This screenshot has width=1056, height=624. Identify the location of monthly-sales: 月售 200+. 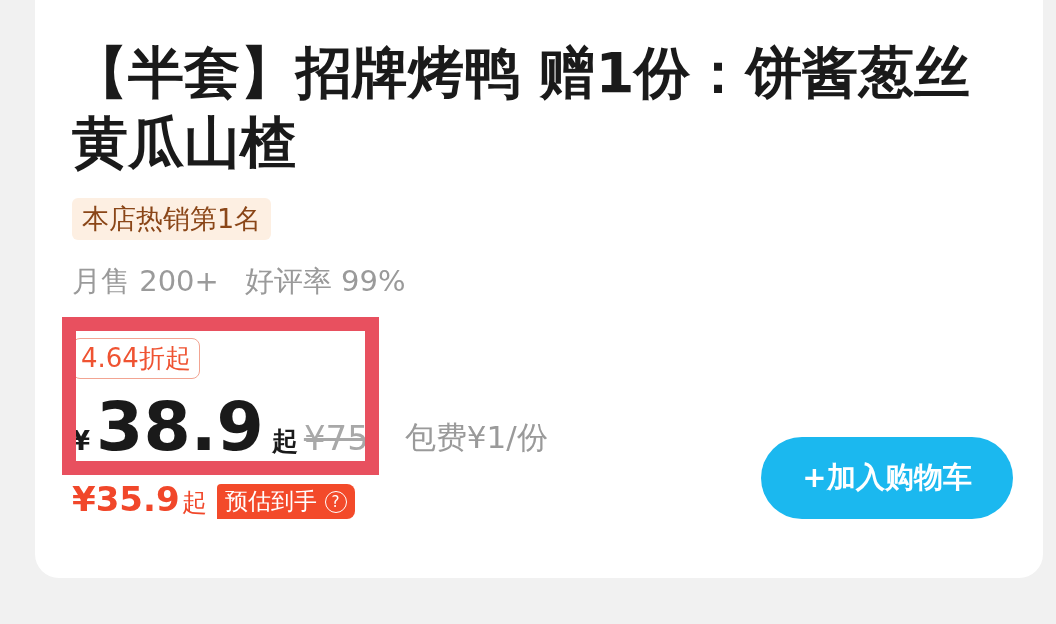
(145, 281).